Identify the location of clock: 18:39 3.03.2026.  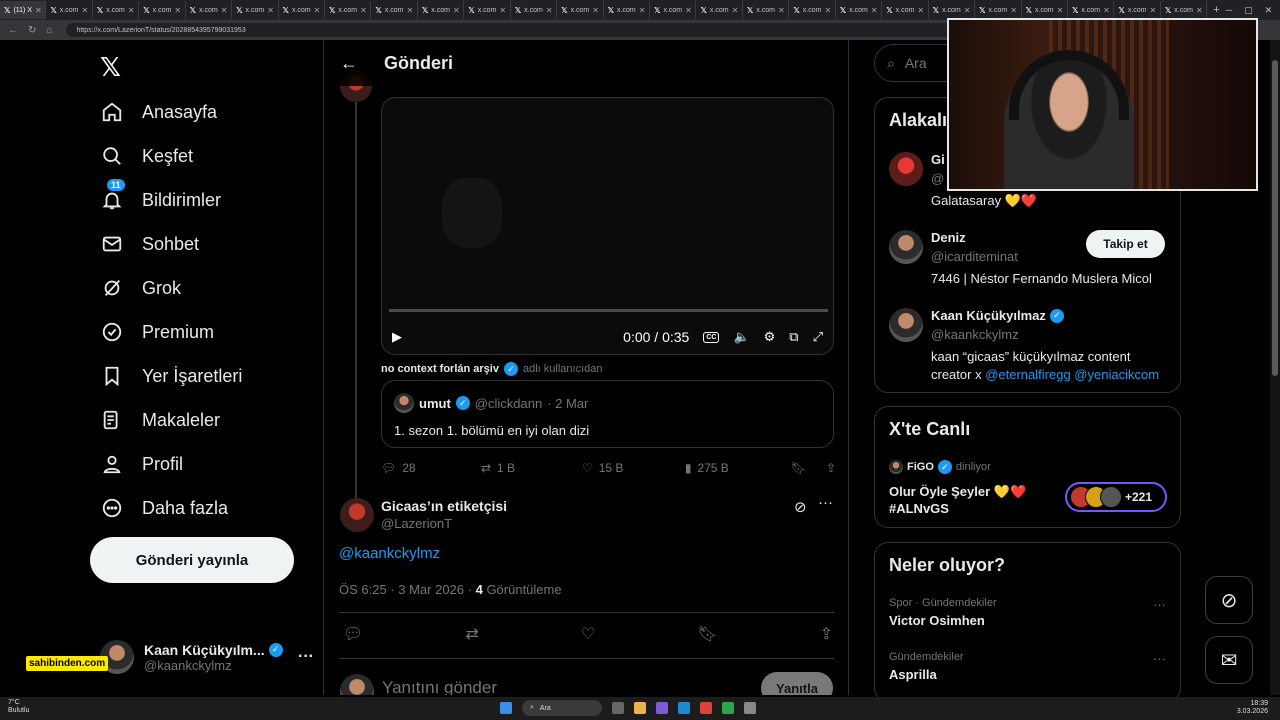
(1252, 708).